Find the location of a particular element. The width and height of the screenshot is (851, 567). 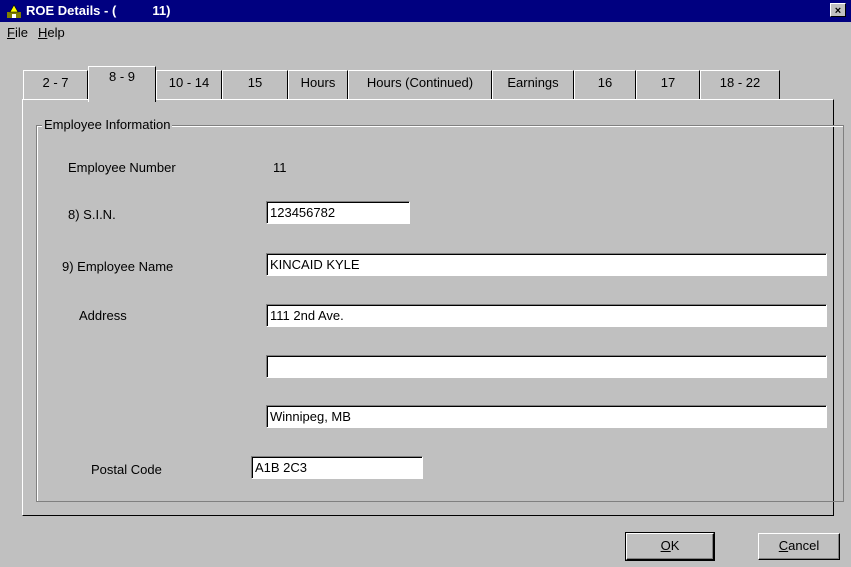

postal-code-label: Postal Code is located at coordinates (126, 469).